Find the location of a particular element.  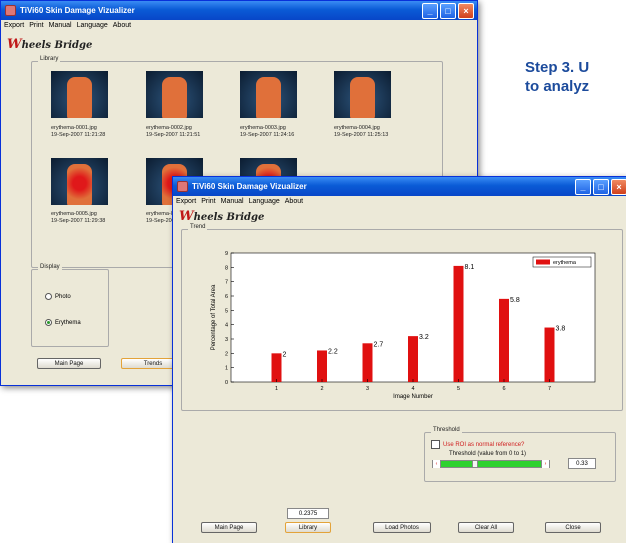

roi-checkbox-row: Use ROI as normal reference? is located at coordinates (477, 444).